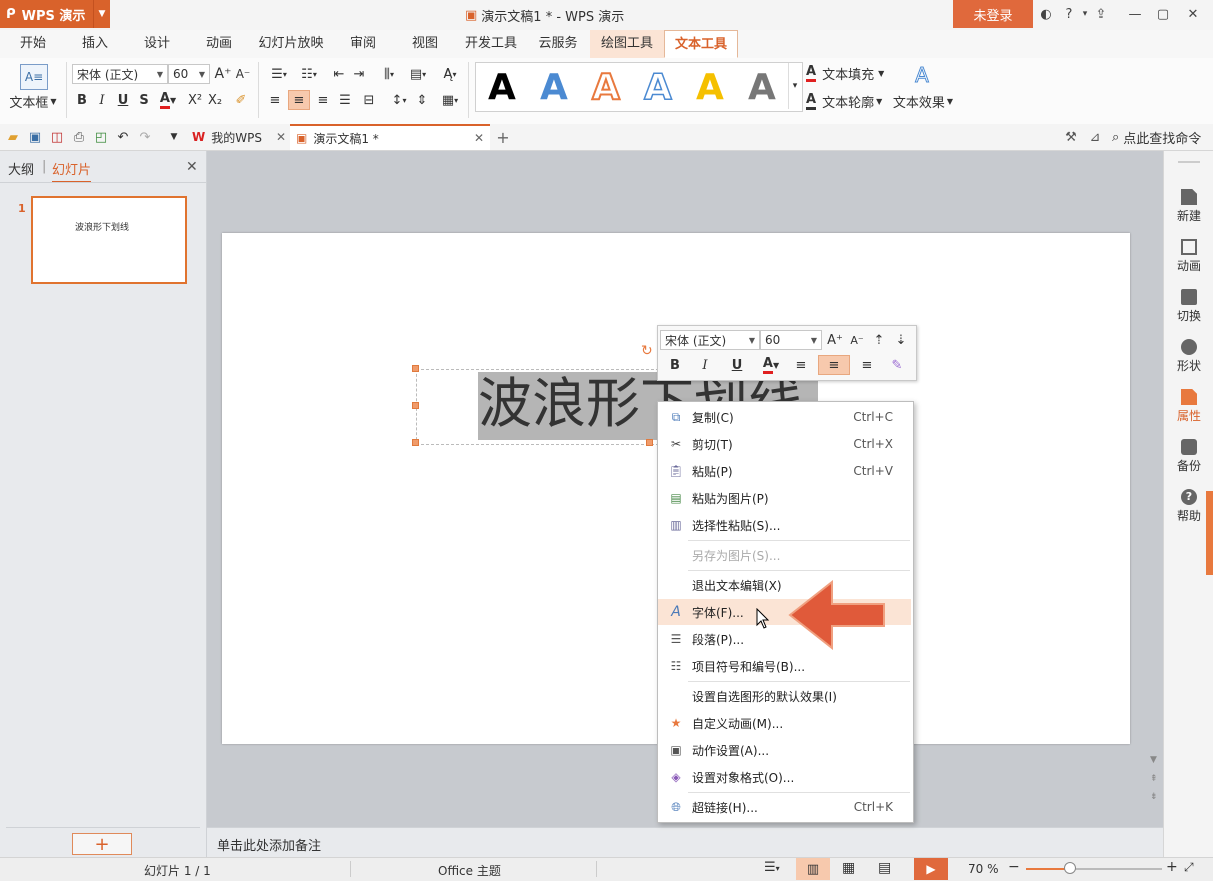 This screenshot has width=1213, height=881. What do you see at coordinates (399, 100) in the screenshot?
I see `line-spacing-icon: ↕ ▾` at bounding box center [399, 100].